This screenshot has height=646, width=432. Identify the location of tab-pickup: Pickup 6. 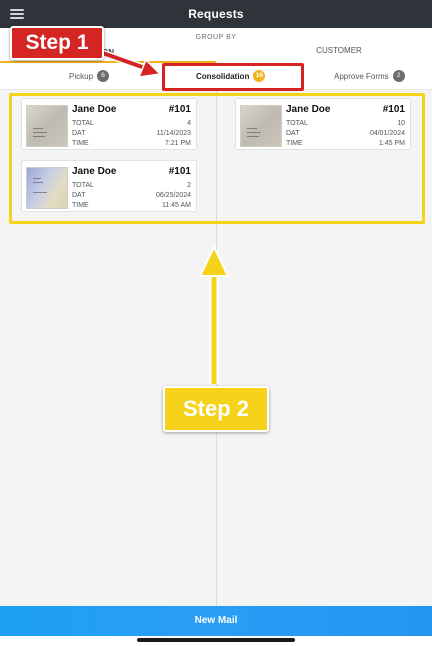
(89, 76).